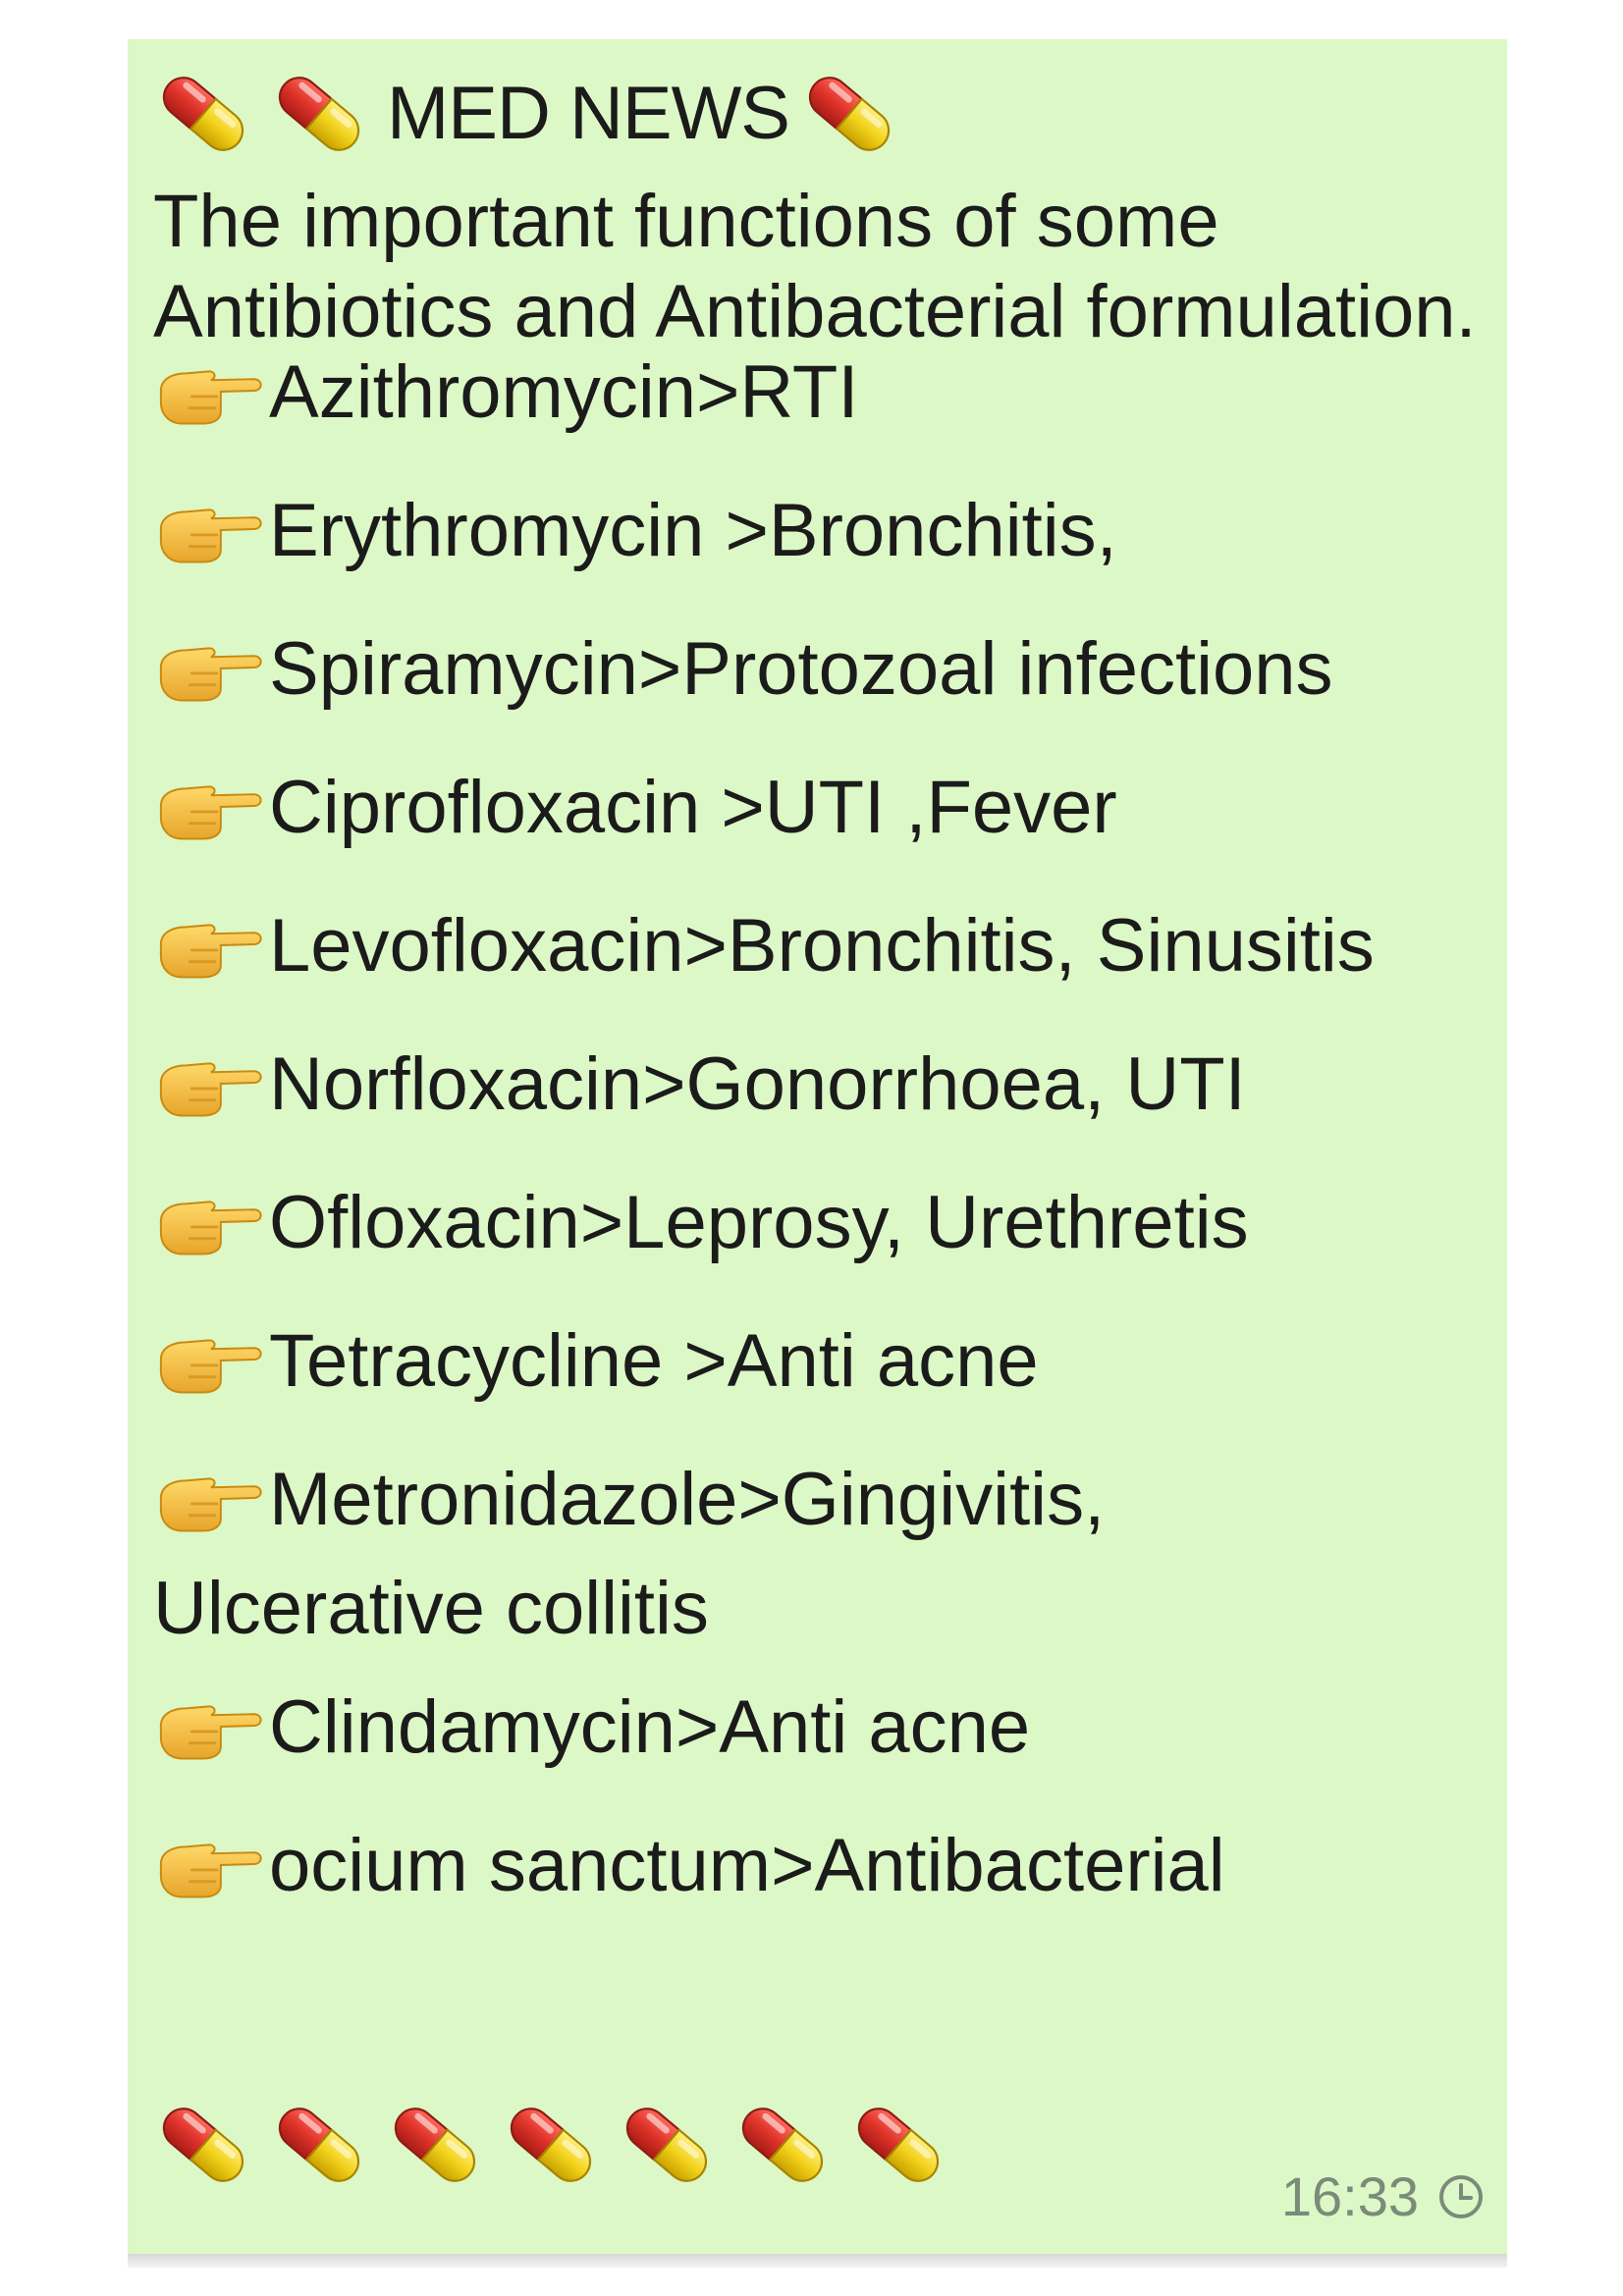  I want to click on message-header: MED NEWS, so click(526, 113).